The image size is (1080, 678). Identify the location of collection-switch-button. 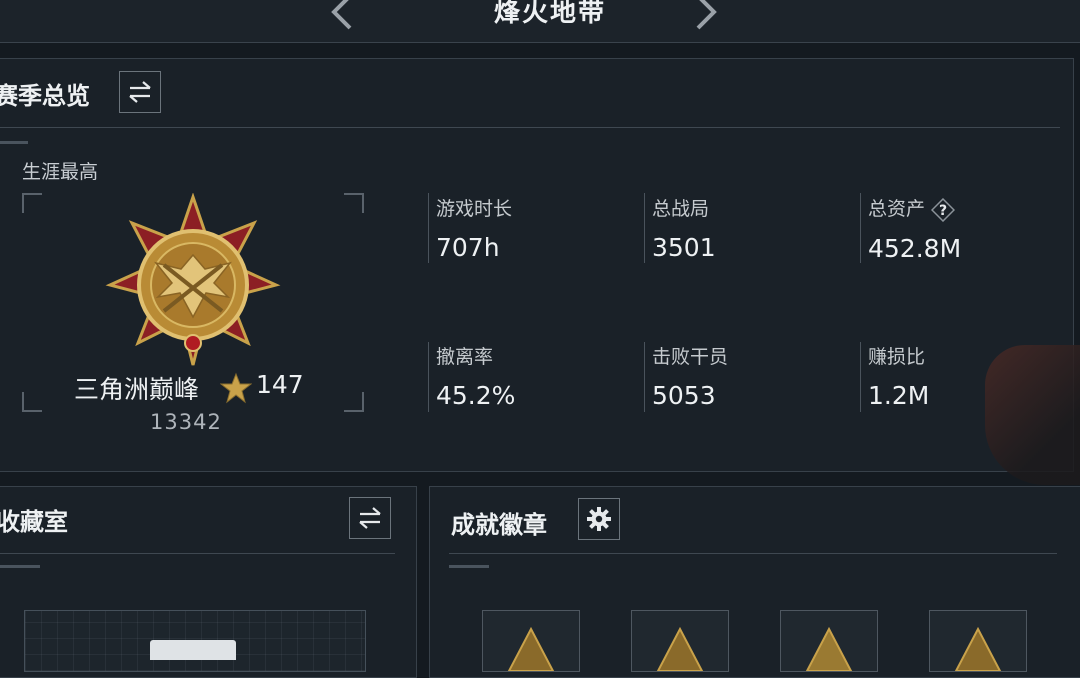
(370, 518).